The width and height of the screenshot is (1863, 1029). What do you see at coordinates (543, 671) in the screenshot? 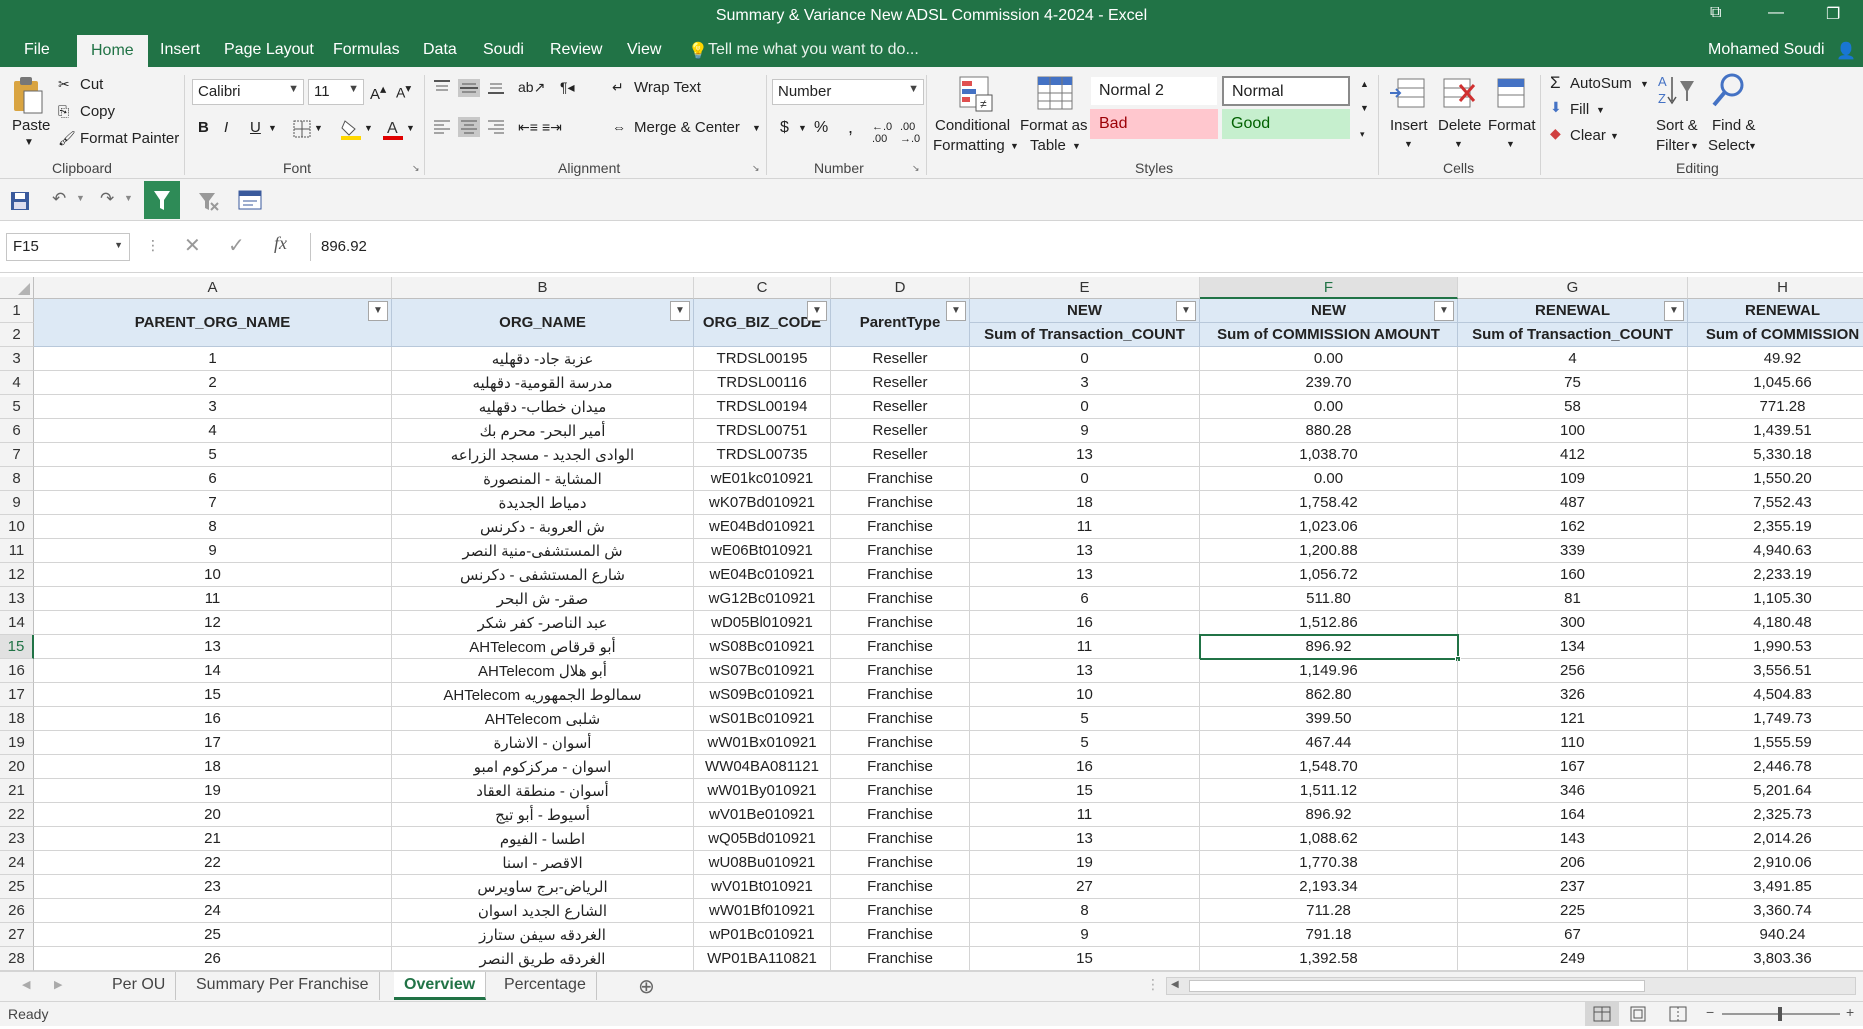
I see `cell-b16: AHTelecom أبو هلال` at bounding box center [543, 671].